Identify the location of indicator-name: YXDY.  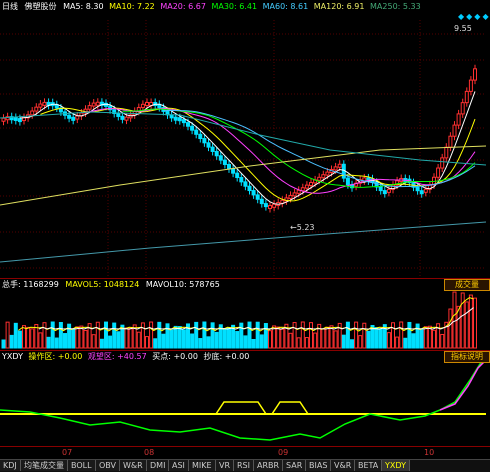
(12, 356).